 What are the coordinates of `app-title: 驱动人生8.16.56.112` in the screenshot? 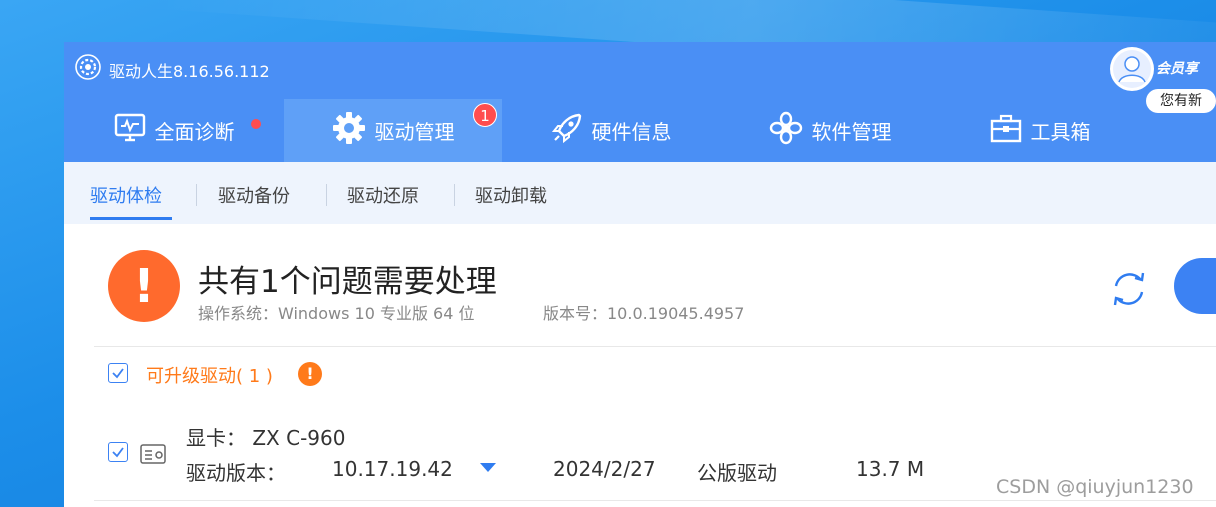 It's located at (189, 71).